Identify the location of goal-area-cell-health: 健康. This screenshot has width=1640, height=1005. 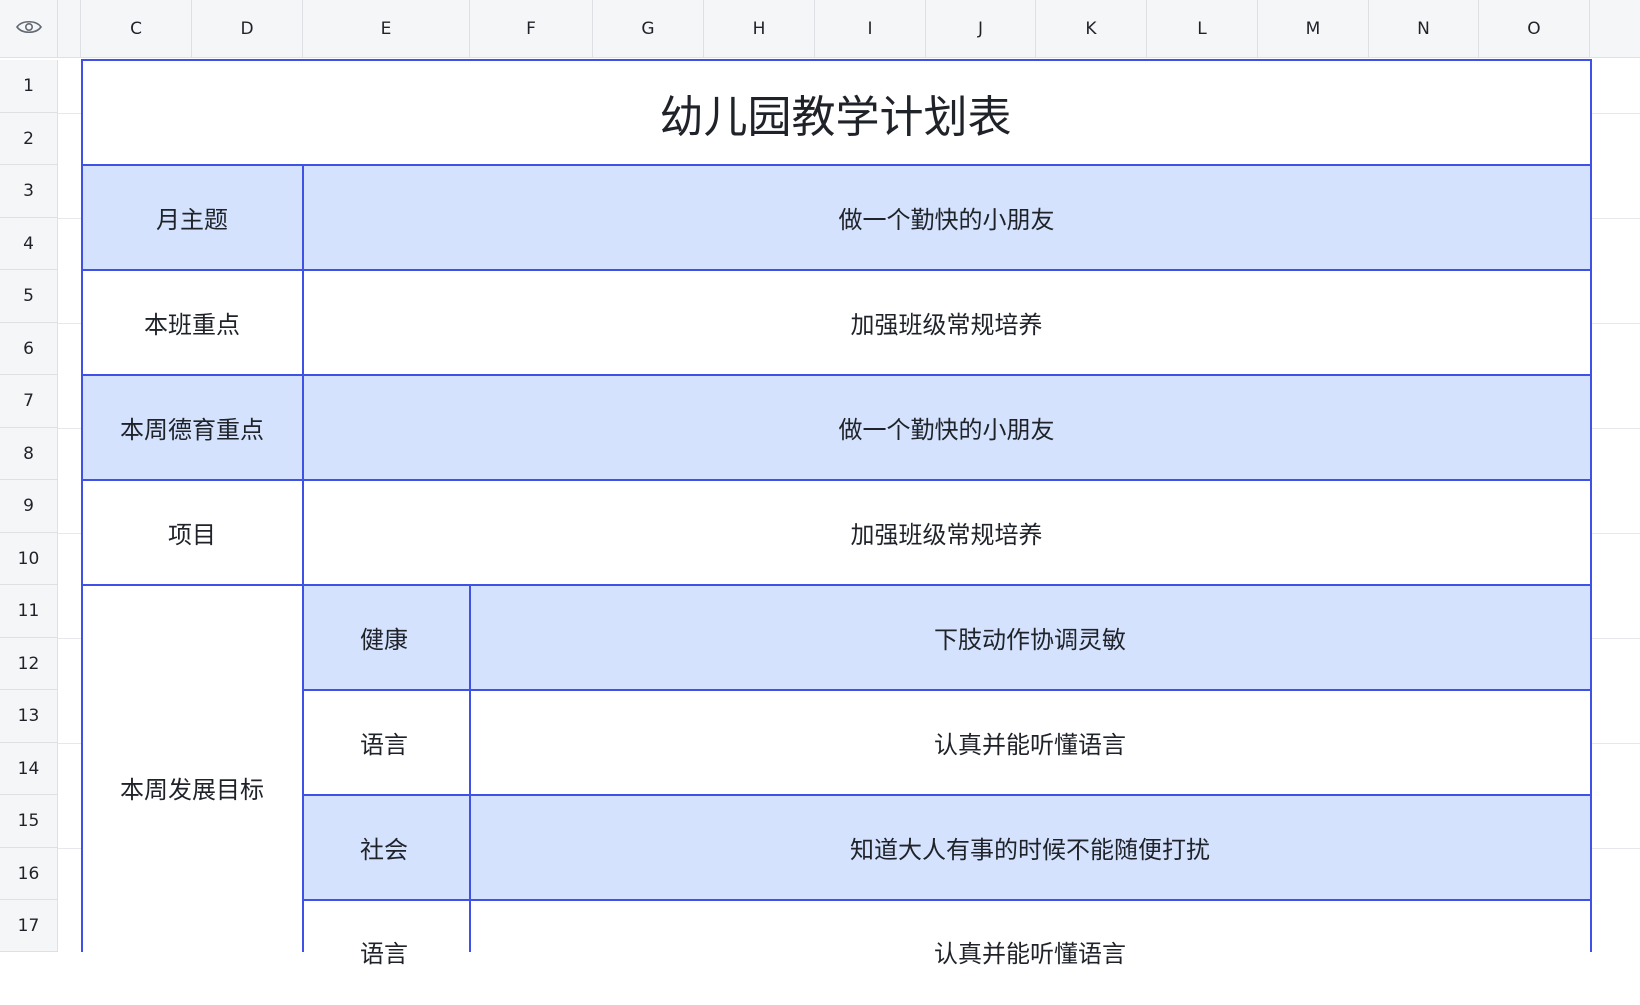
(386, 637).